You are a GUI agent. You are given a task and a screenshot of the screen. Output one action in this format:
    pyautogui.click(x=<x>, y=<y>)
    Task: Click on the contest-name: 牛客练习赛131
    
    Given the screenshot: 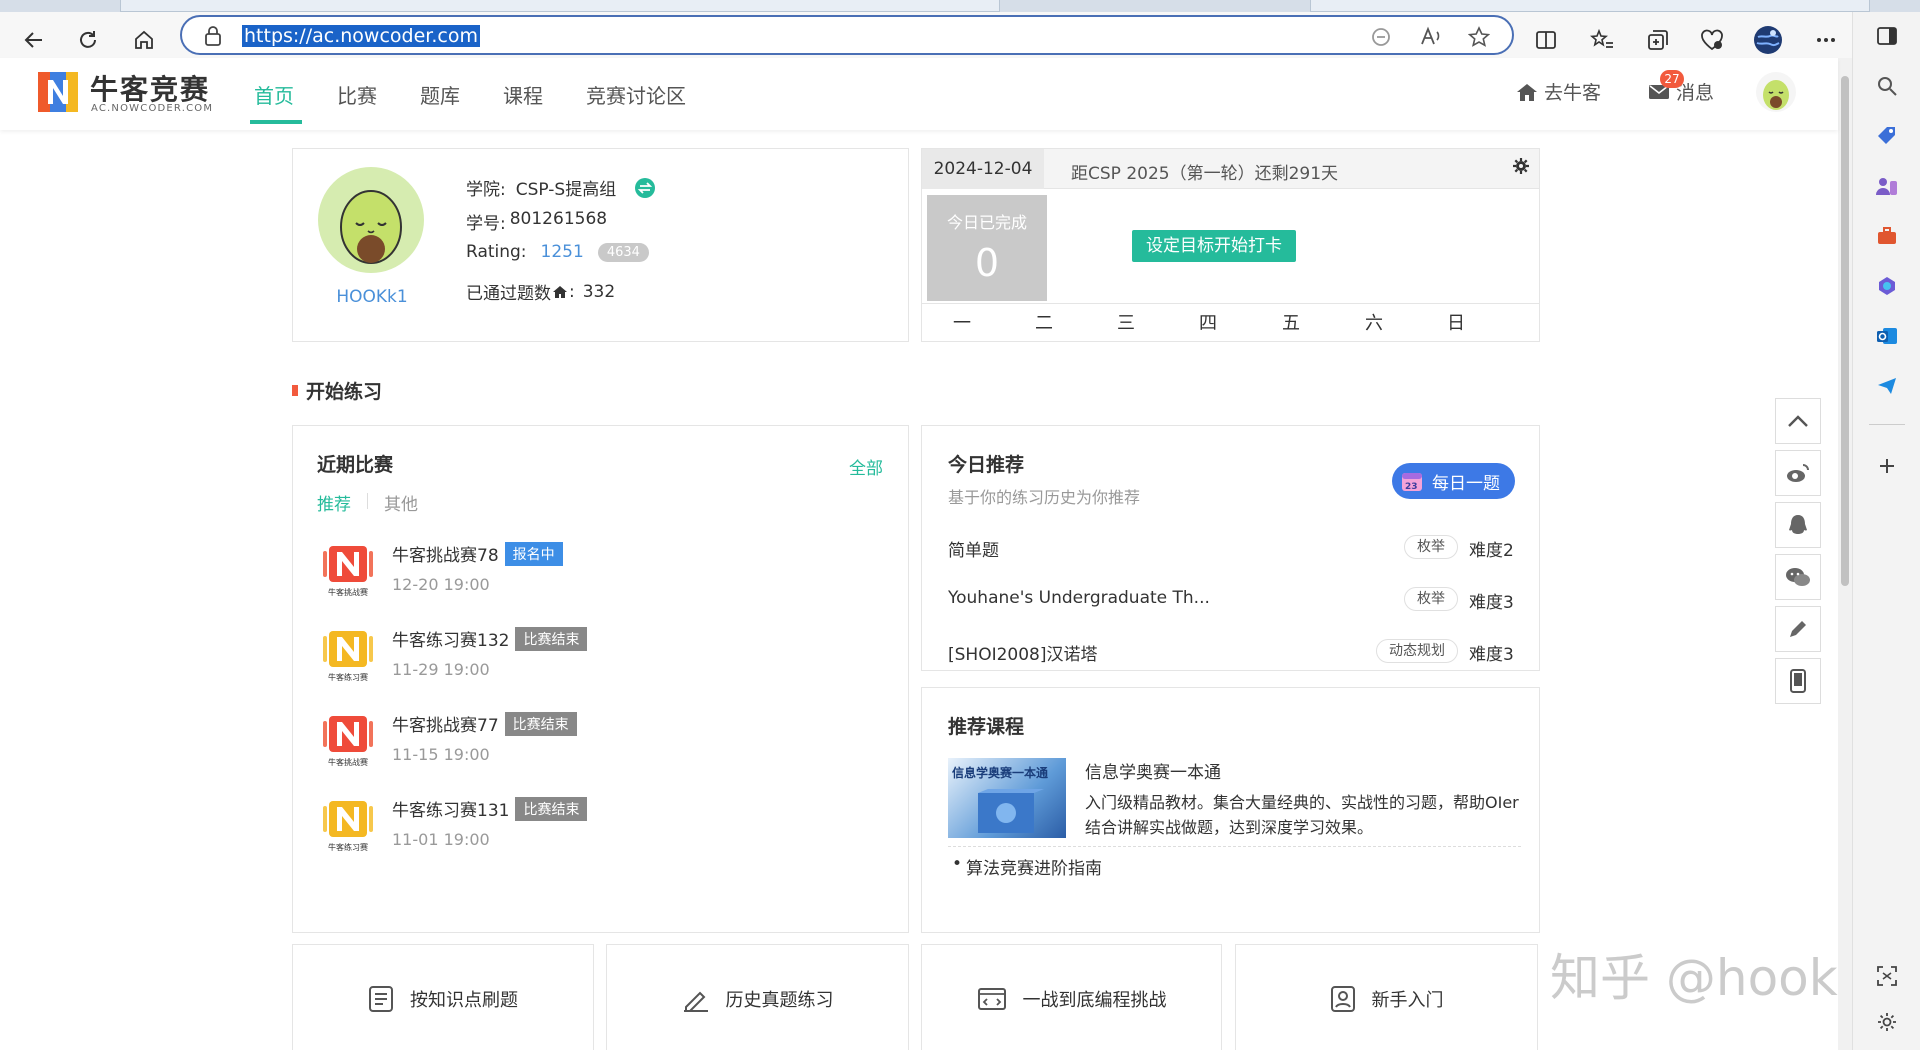 What is the action you would take?
    pyautogui.click(x=450, y=808)
    